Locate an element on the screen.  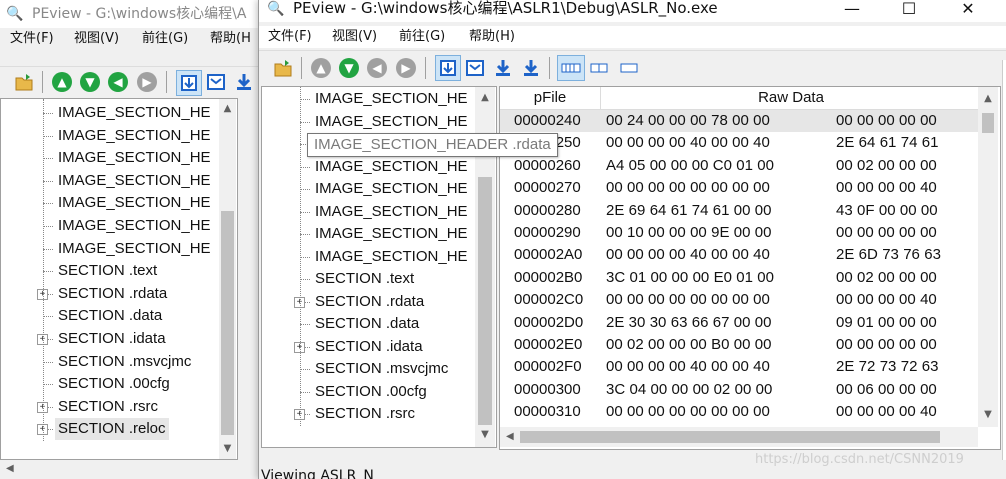
close-button: ✕ is located at coordinates (968, 12).